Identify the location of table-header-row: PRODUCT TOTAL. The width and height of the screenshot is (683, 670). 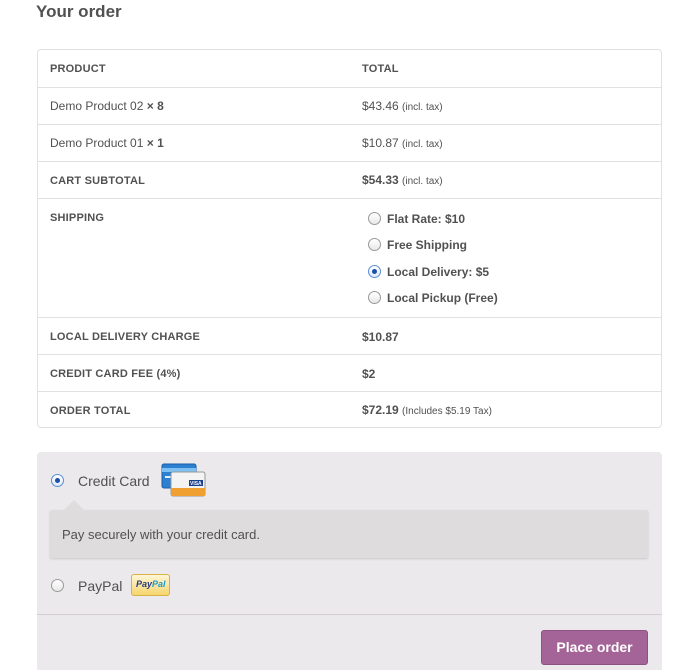
(349, 68).